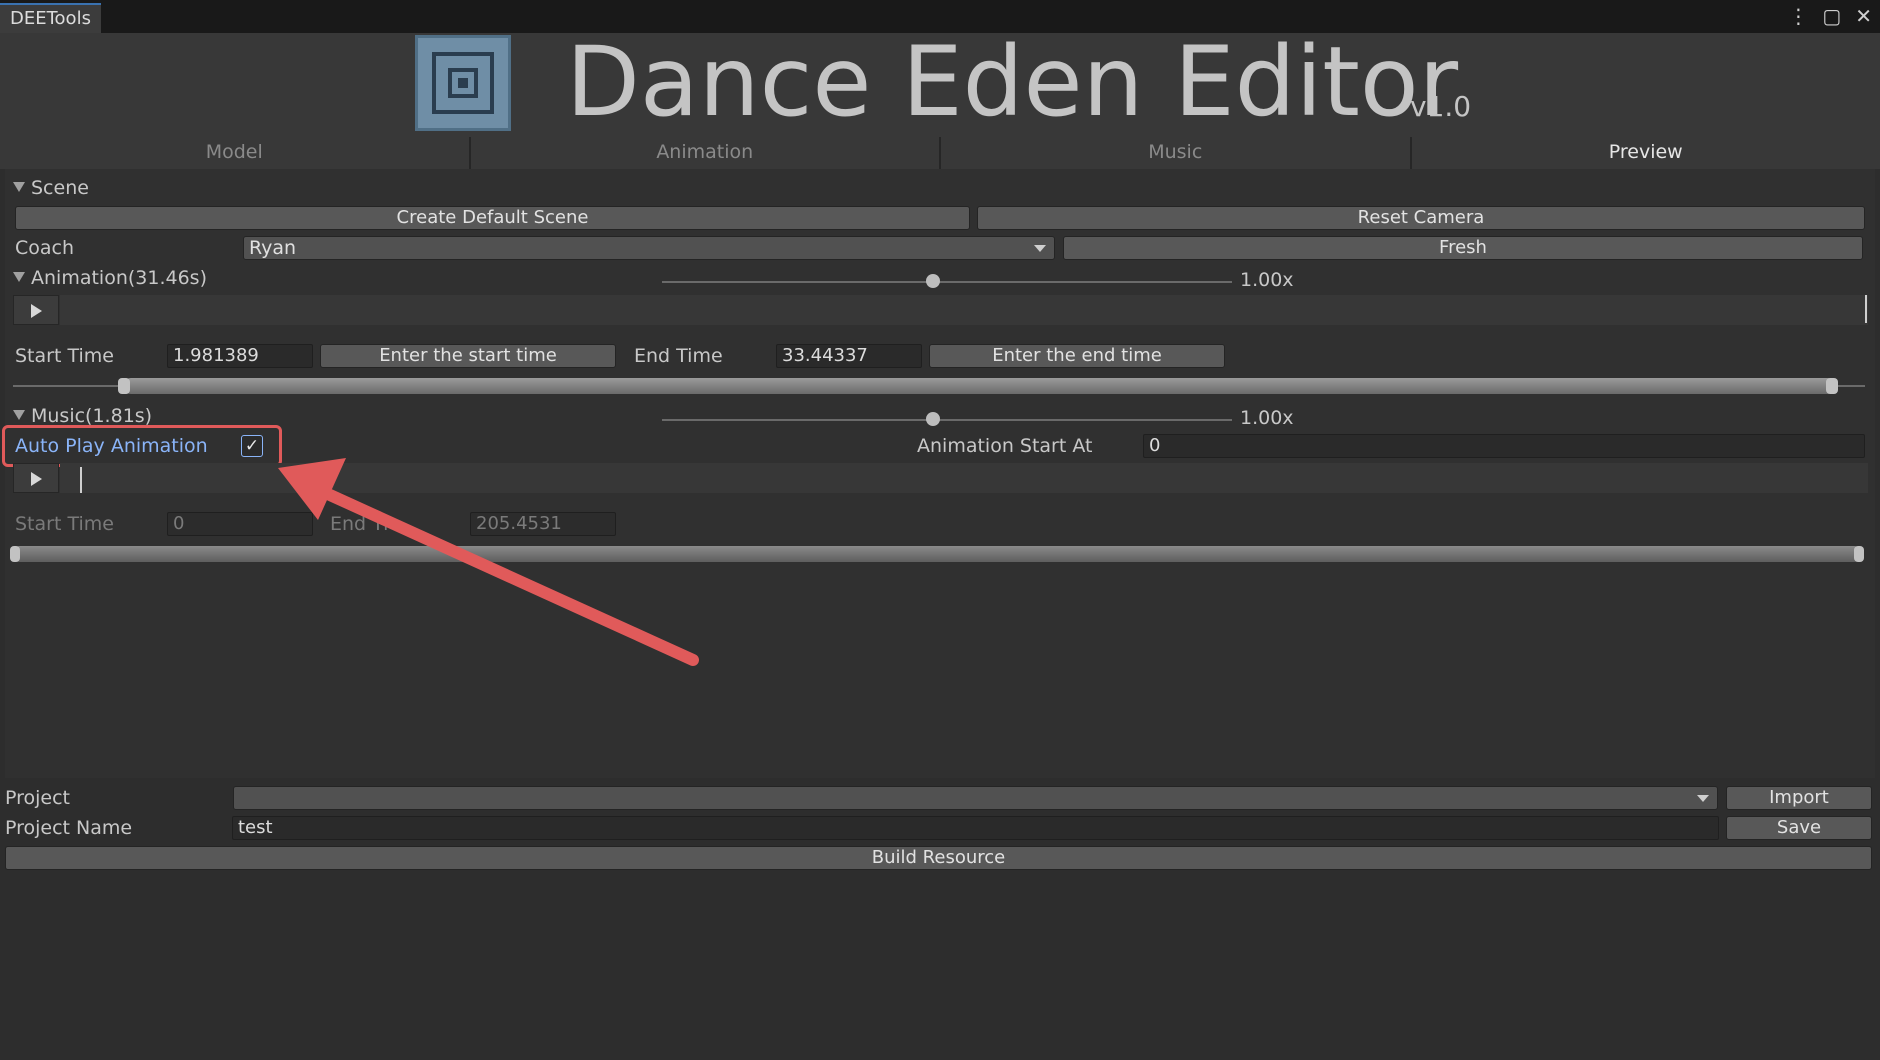  What do you see at coordinates (69, 828) in the screenshot?
I see `project-name-label: Project Name` at bounding box center [69, 828].